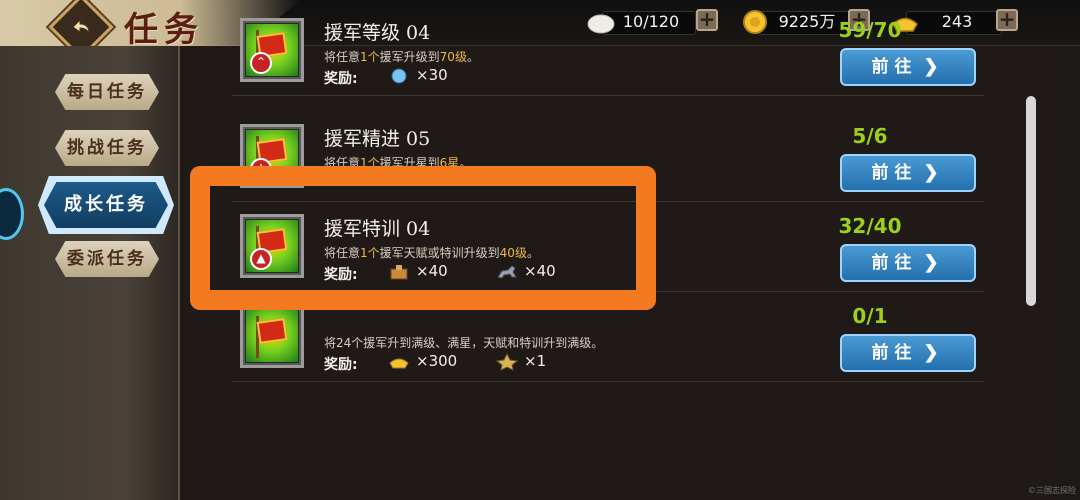  I want to click on flag-icon, so click(272, 336).